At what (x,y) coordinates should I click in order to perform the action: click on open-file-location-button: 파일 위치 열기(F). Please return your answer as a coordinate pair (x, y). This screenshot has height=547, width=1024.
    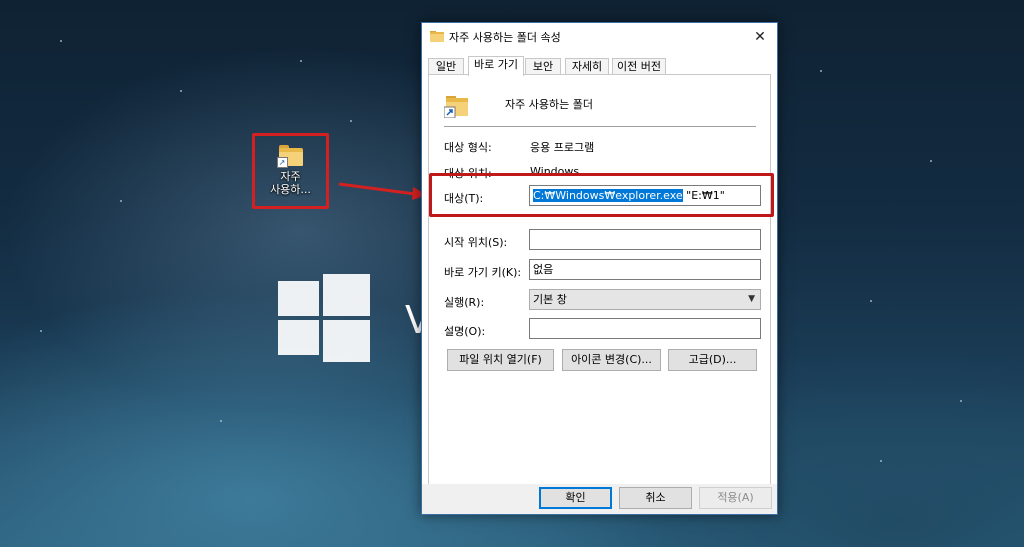
    Looking at the image, I should click on (500, 360).